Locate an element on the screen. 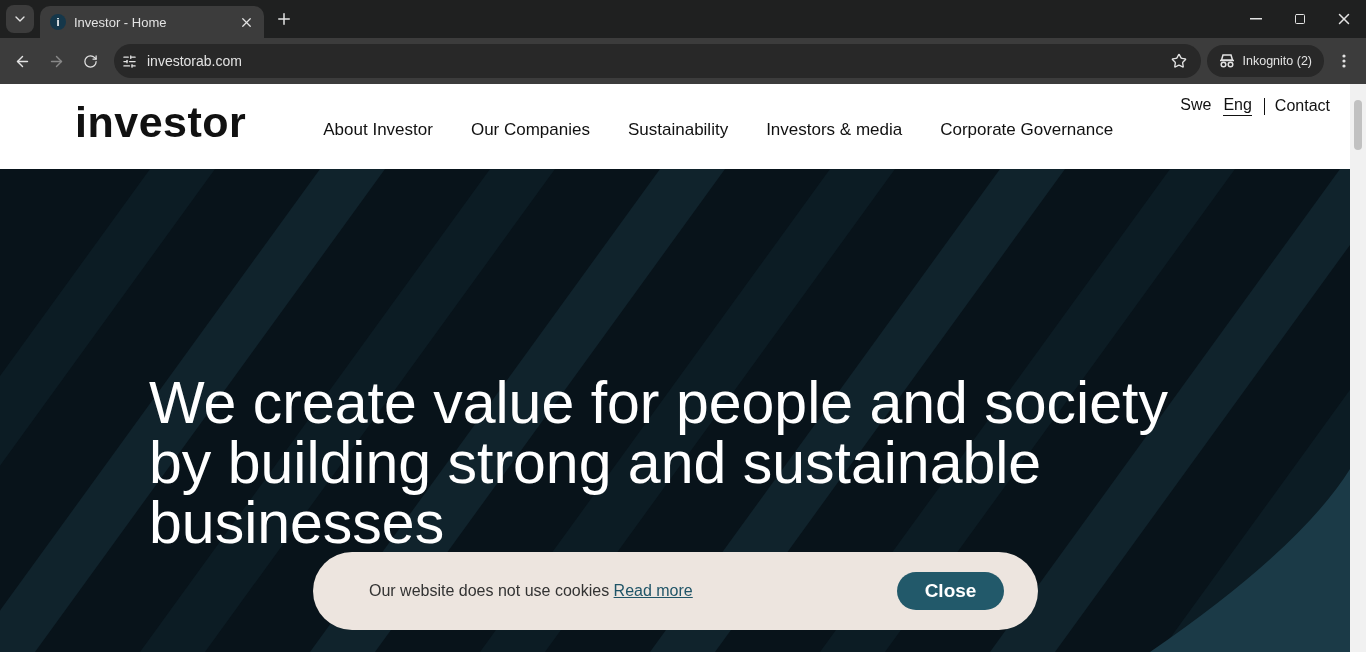 This screenshot has width=1366, height=652. tab-list-button is located at coordinates (20, 19).